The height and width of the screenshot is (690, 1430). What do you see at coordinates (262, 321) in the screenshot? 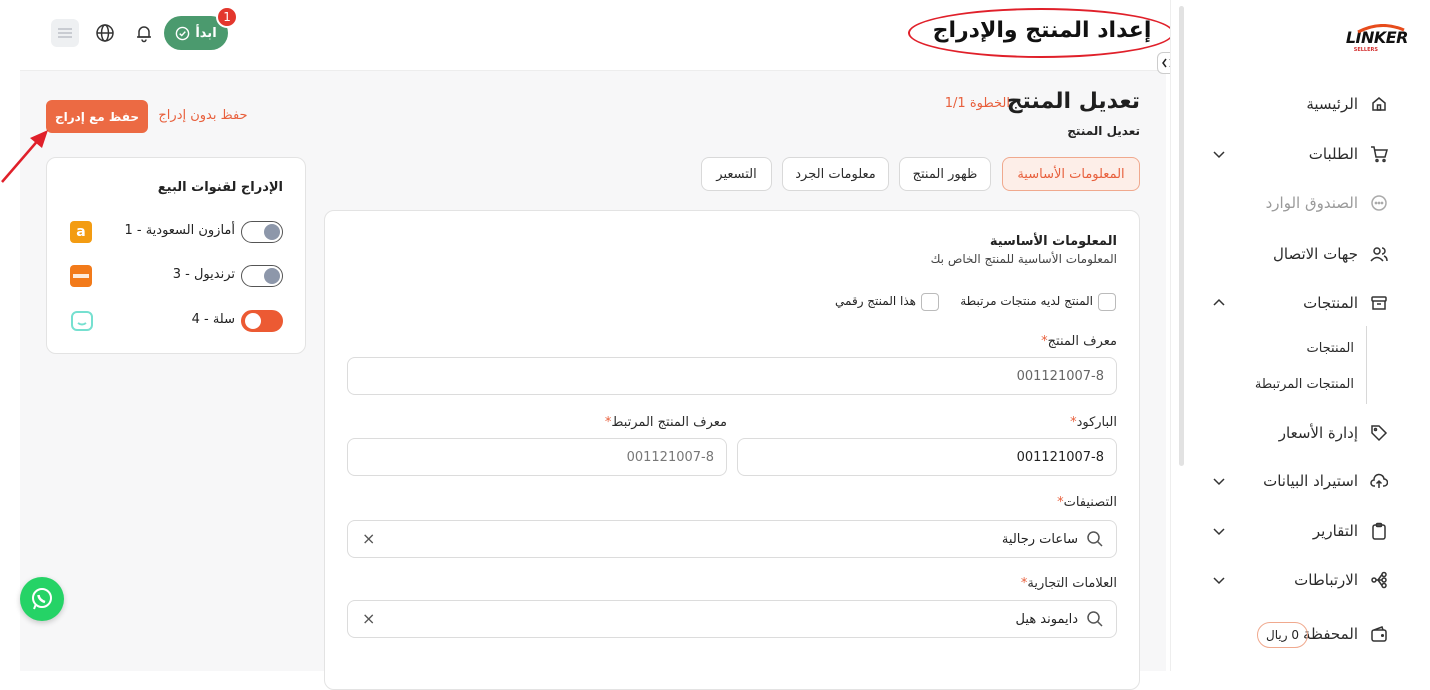
I see `salla-channel-toggle` at bounding box center [262, 321].